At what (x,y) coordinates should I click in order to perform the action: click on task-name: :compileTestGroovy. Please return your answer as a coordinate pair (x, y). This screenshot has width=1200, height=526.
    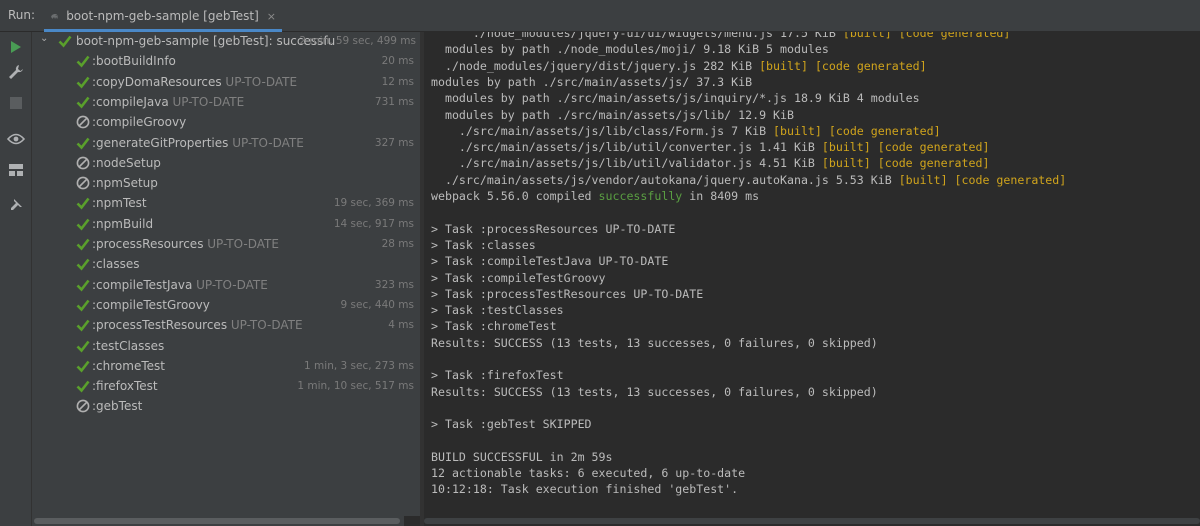
    Looking at the image, I should click on (151, 304).